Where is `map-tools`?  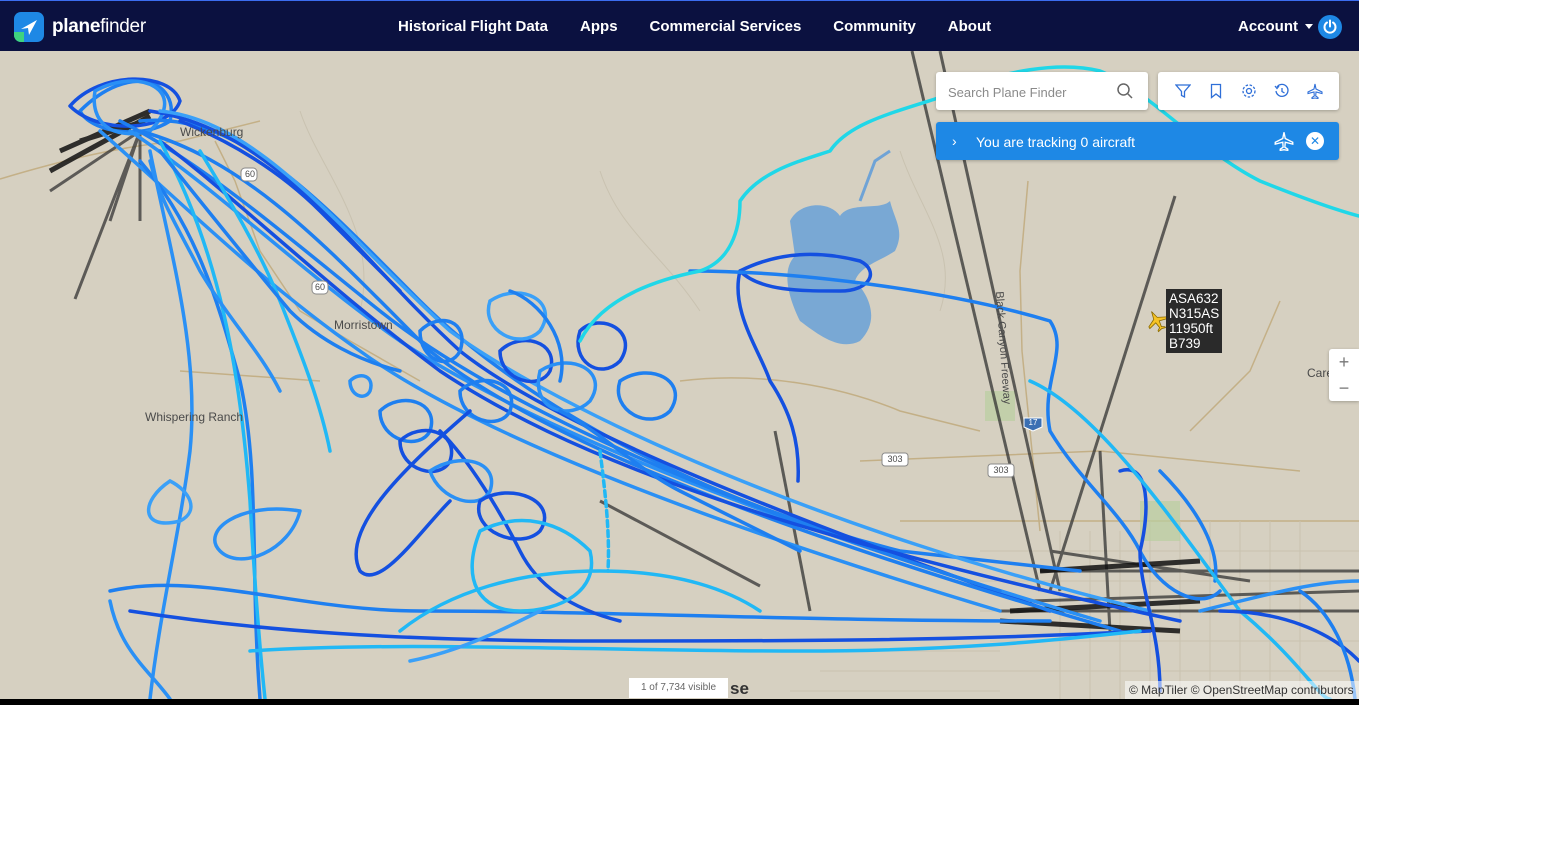
map-tools is located at coordinates (1248, 91).